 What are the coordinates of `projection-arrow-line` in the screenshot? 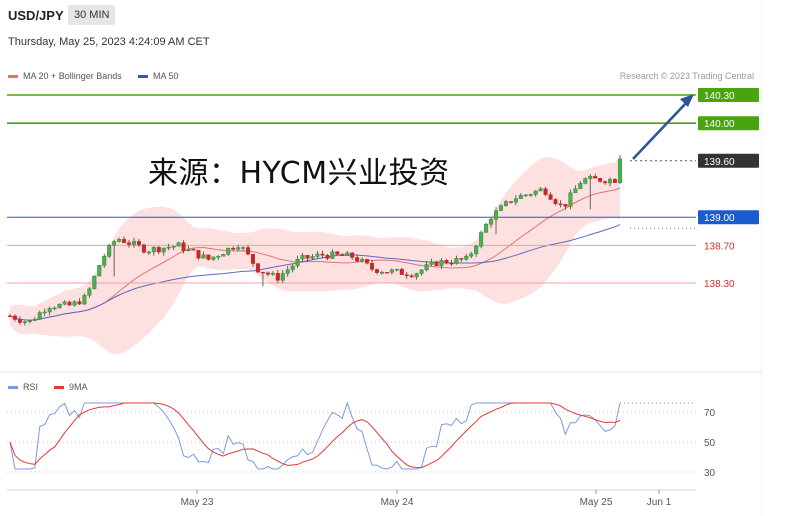 It's located at (660, 130).